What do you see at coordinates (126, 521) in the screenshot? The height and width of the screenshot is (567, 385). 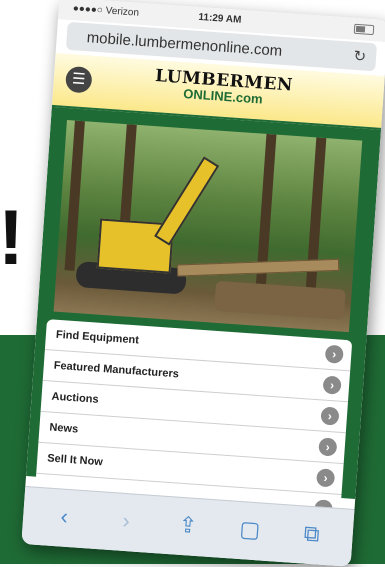 I see `forward-arrow-icon: ›` at bounding box center [126, 521].